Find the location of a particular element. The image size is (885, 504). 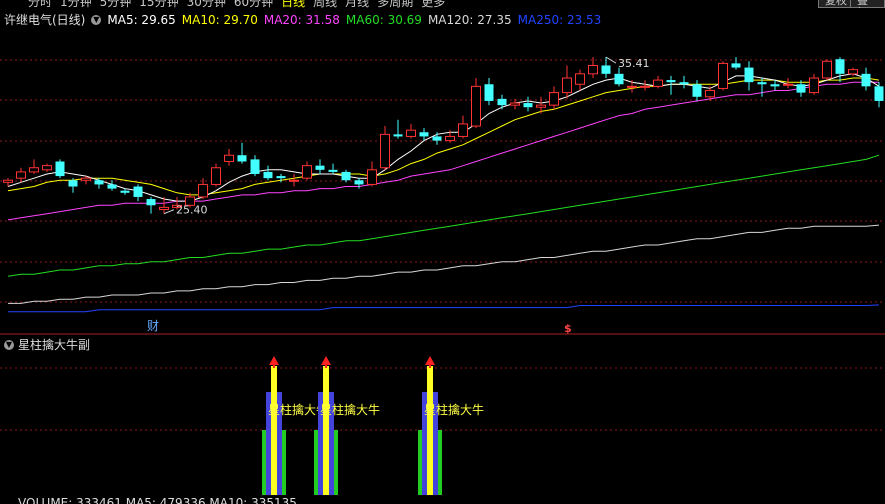

ma250-line is located at coordinates (444, 308).